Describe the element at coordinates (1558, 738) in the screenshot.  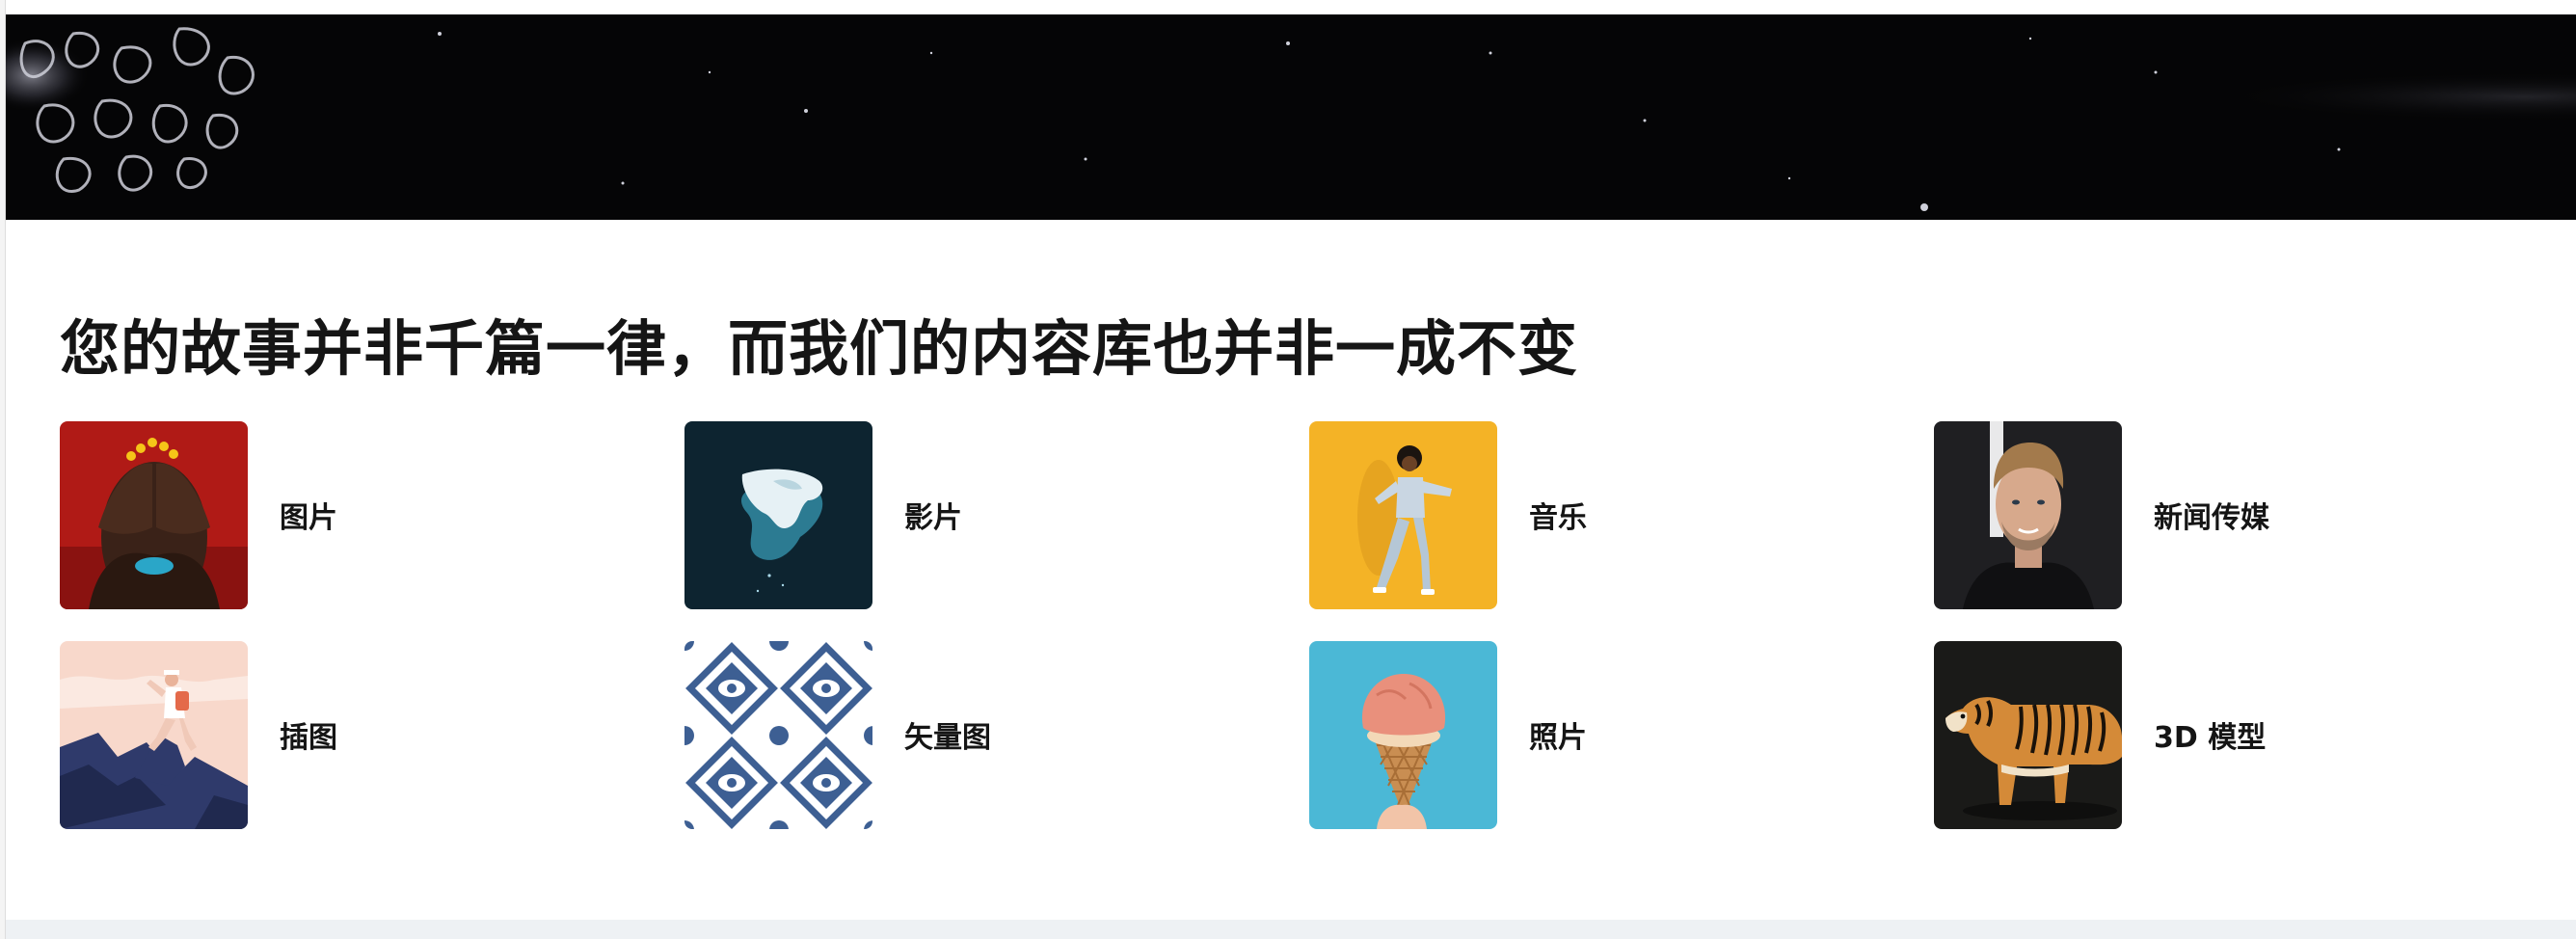
I see `category-label: 照片` at that location.